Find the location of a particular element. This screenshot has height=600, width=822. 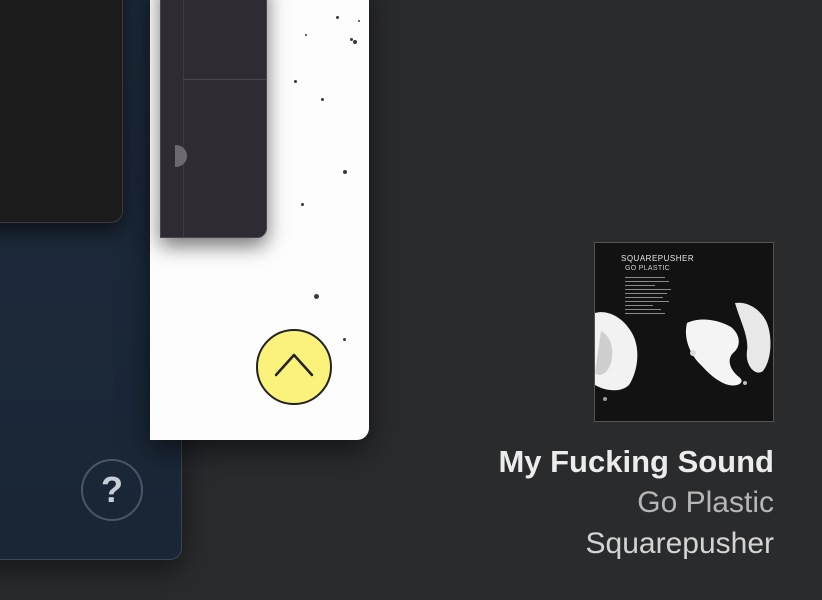

scroll-to-top-button is located at coordinates (294, 367).